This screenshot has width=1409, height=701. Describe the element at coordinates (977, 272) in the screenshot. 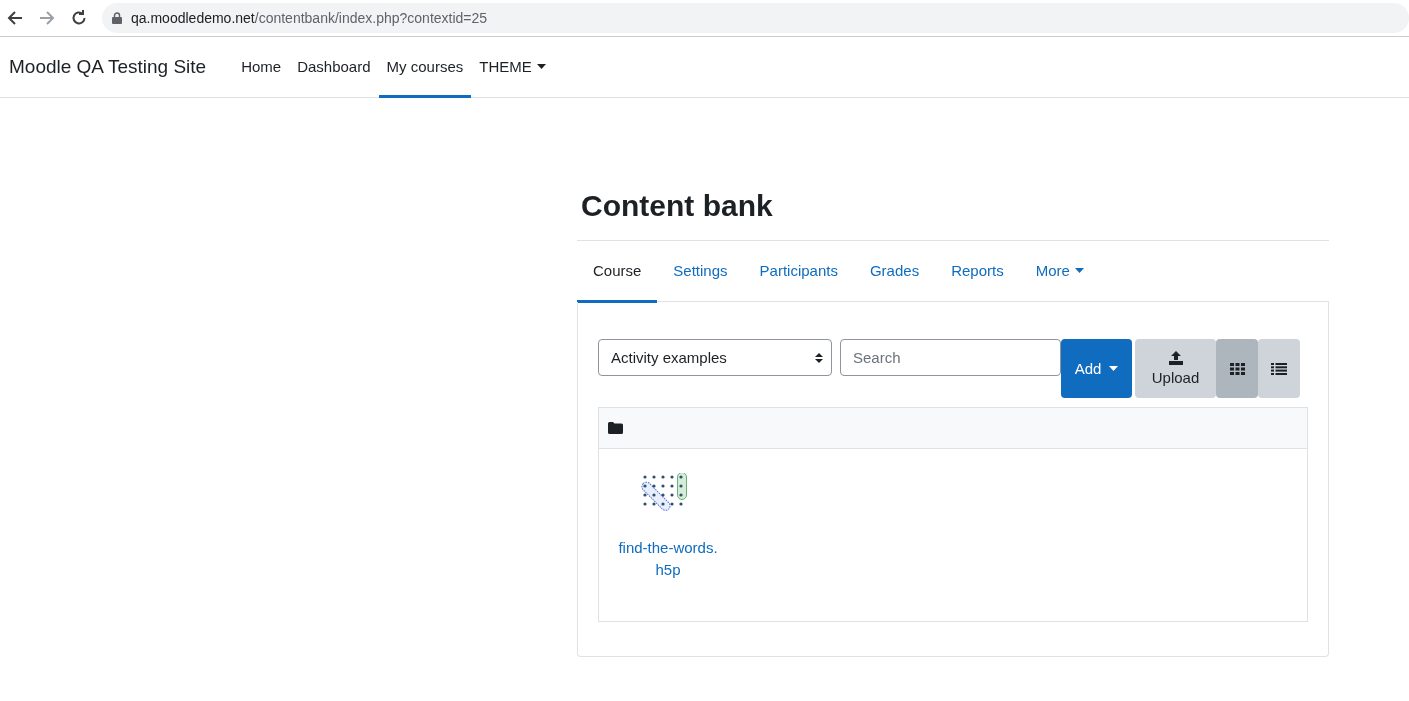

I see `tab: Reports` at that location.